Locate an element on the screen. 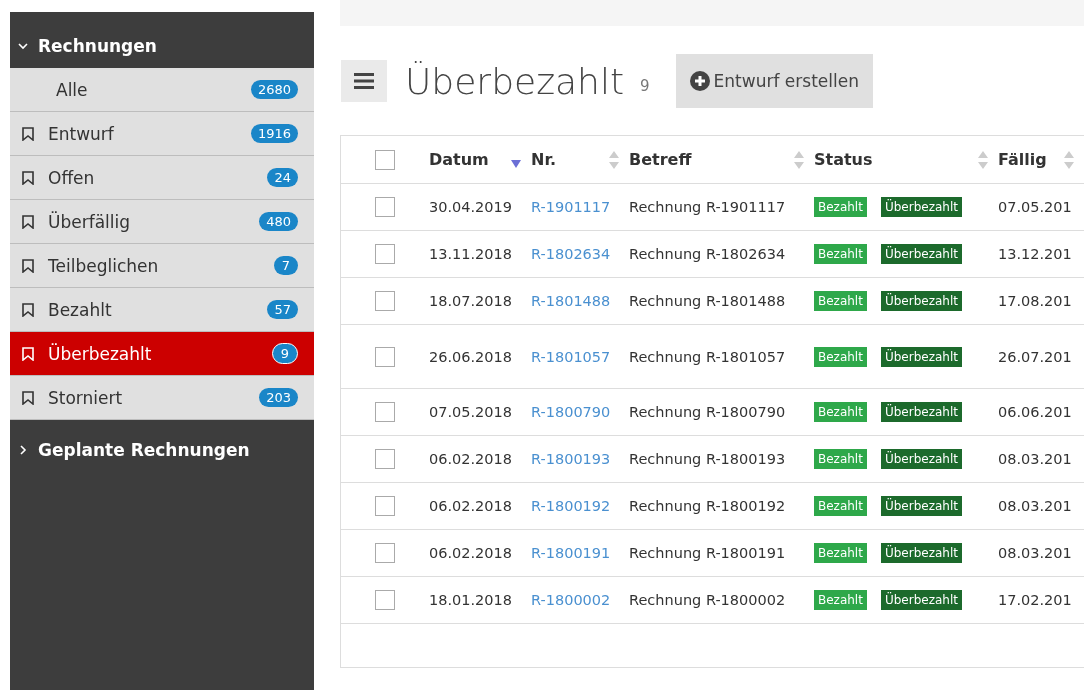 This screenshot has width=1084, height=690. item-label: Teilbeglichen is located at coordinates (104, 265).